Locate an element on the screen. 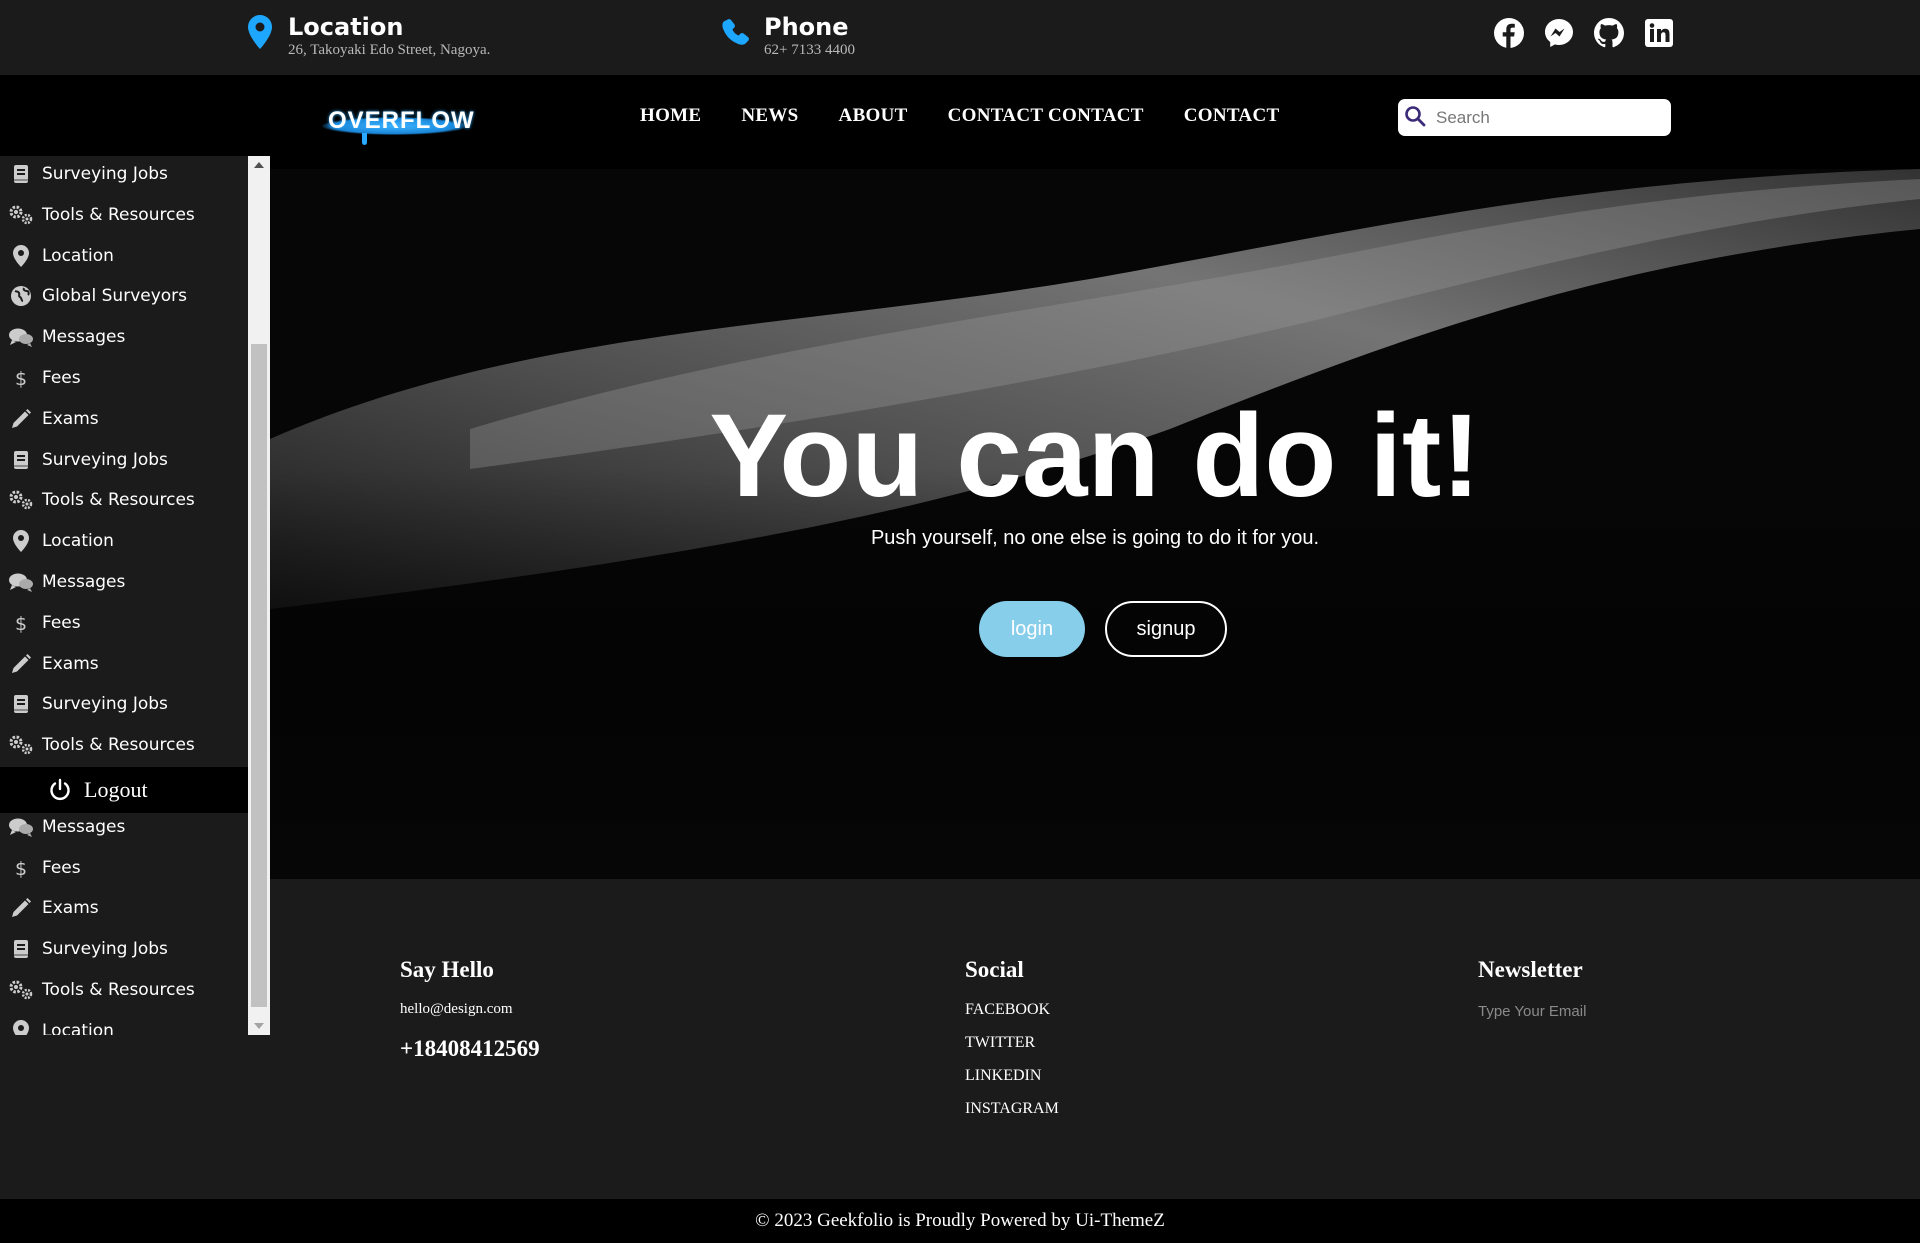 This screenshot has height=1243, width=1920. overflow-logo: OVERFLOW is located at coordinates (398, 126).